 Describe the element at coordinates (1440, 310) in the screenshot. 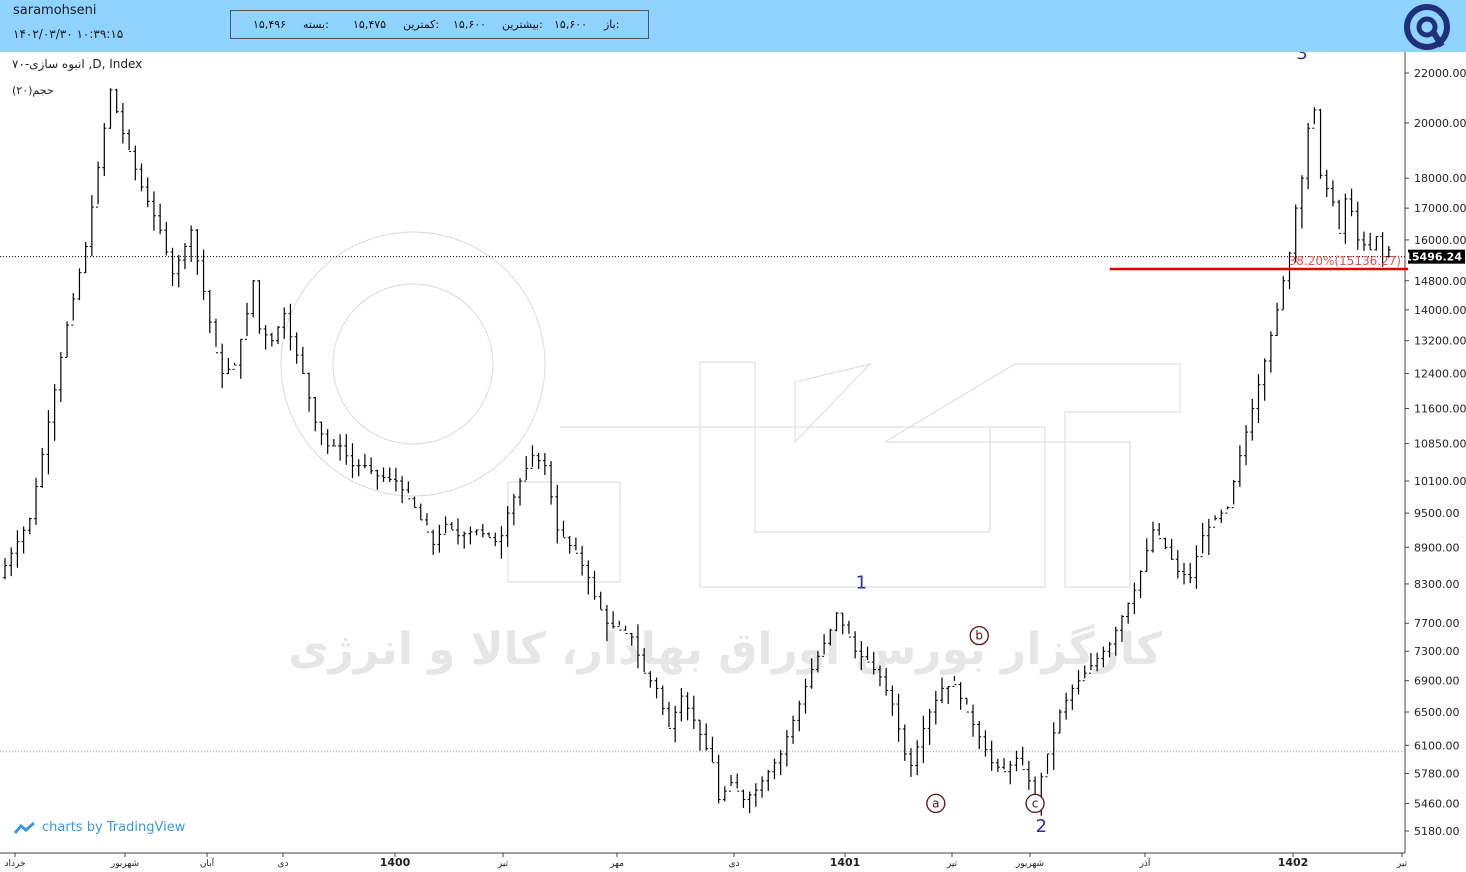

I see `y-tick-label: 14000.00` at that location.